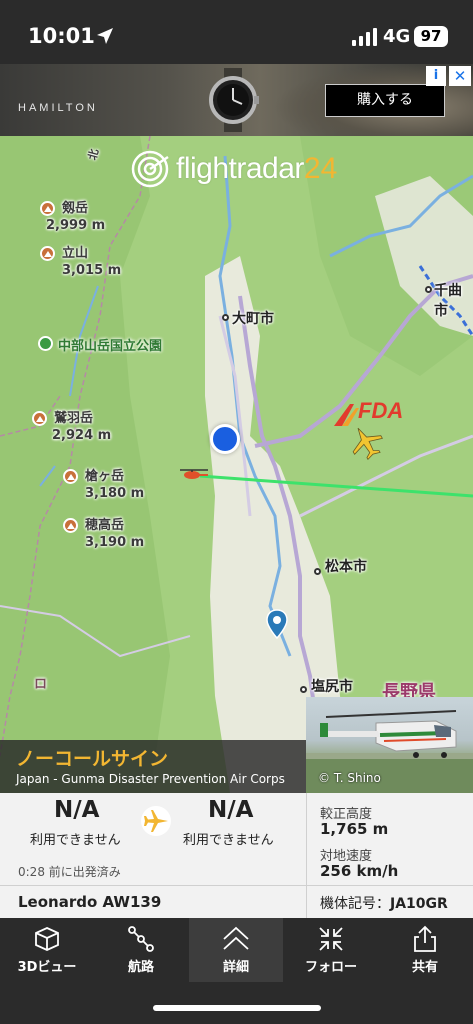  Describe the element at coordinates (41, 684) in the screenshot. I see `road-marker: ロ` at that location.